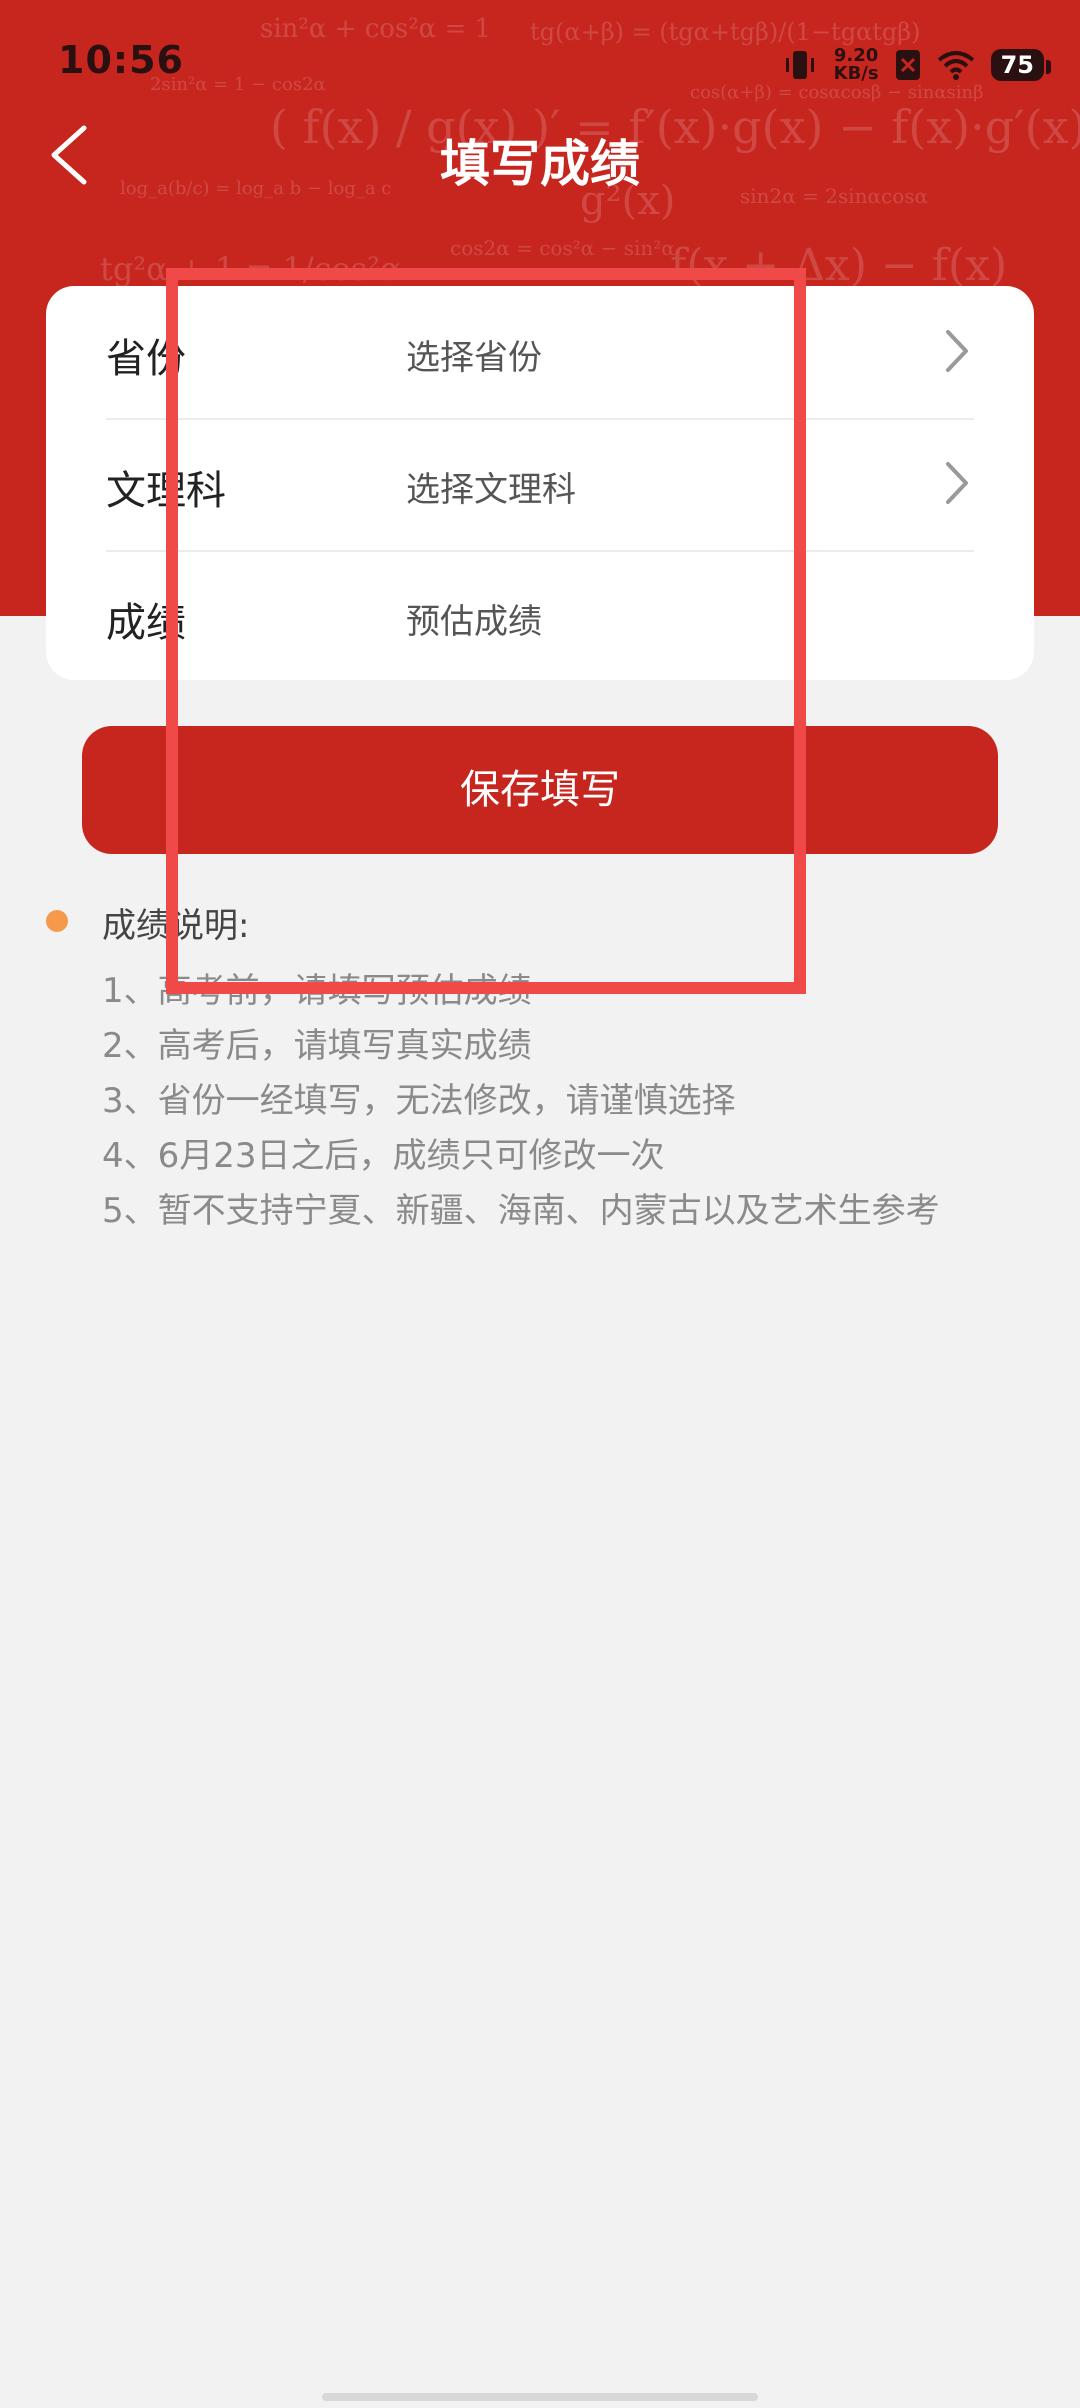 This screenshot has width=1080, height=2408. I want to click on subject-type-row: 文理科 选择文理科, so click(540, 485).